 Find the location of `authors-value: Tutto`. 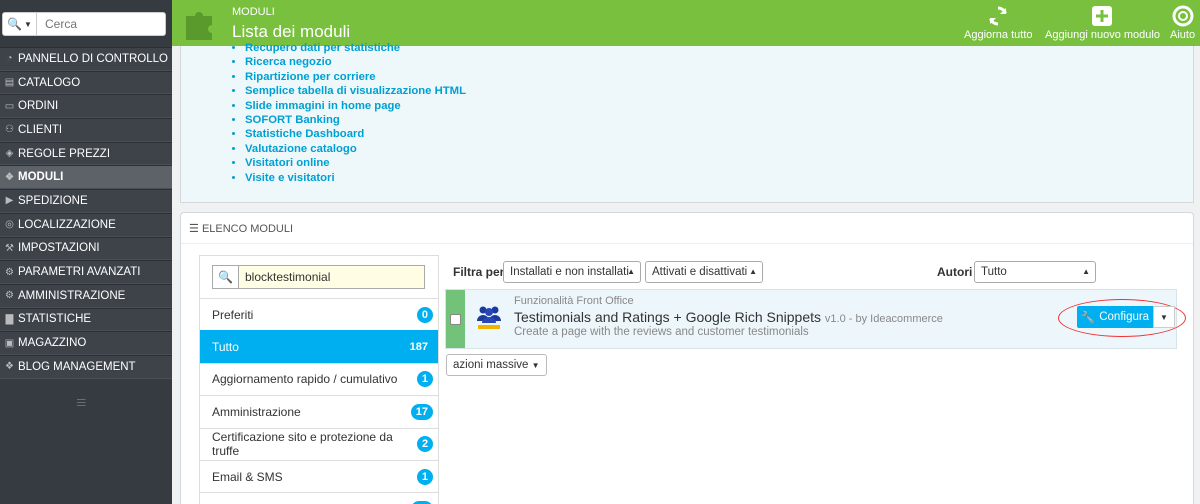

authors-value: Tutto is located at coordinates (994, 272).